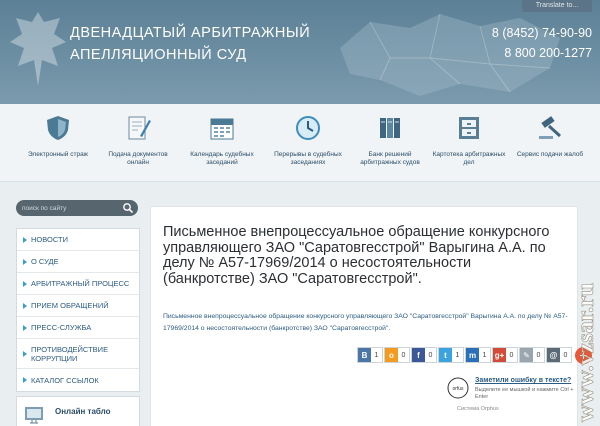 The height and width of the screenshot is (426, 600). I want to click on phone-number-2: 8 800 200-1277, so click(548, 53).